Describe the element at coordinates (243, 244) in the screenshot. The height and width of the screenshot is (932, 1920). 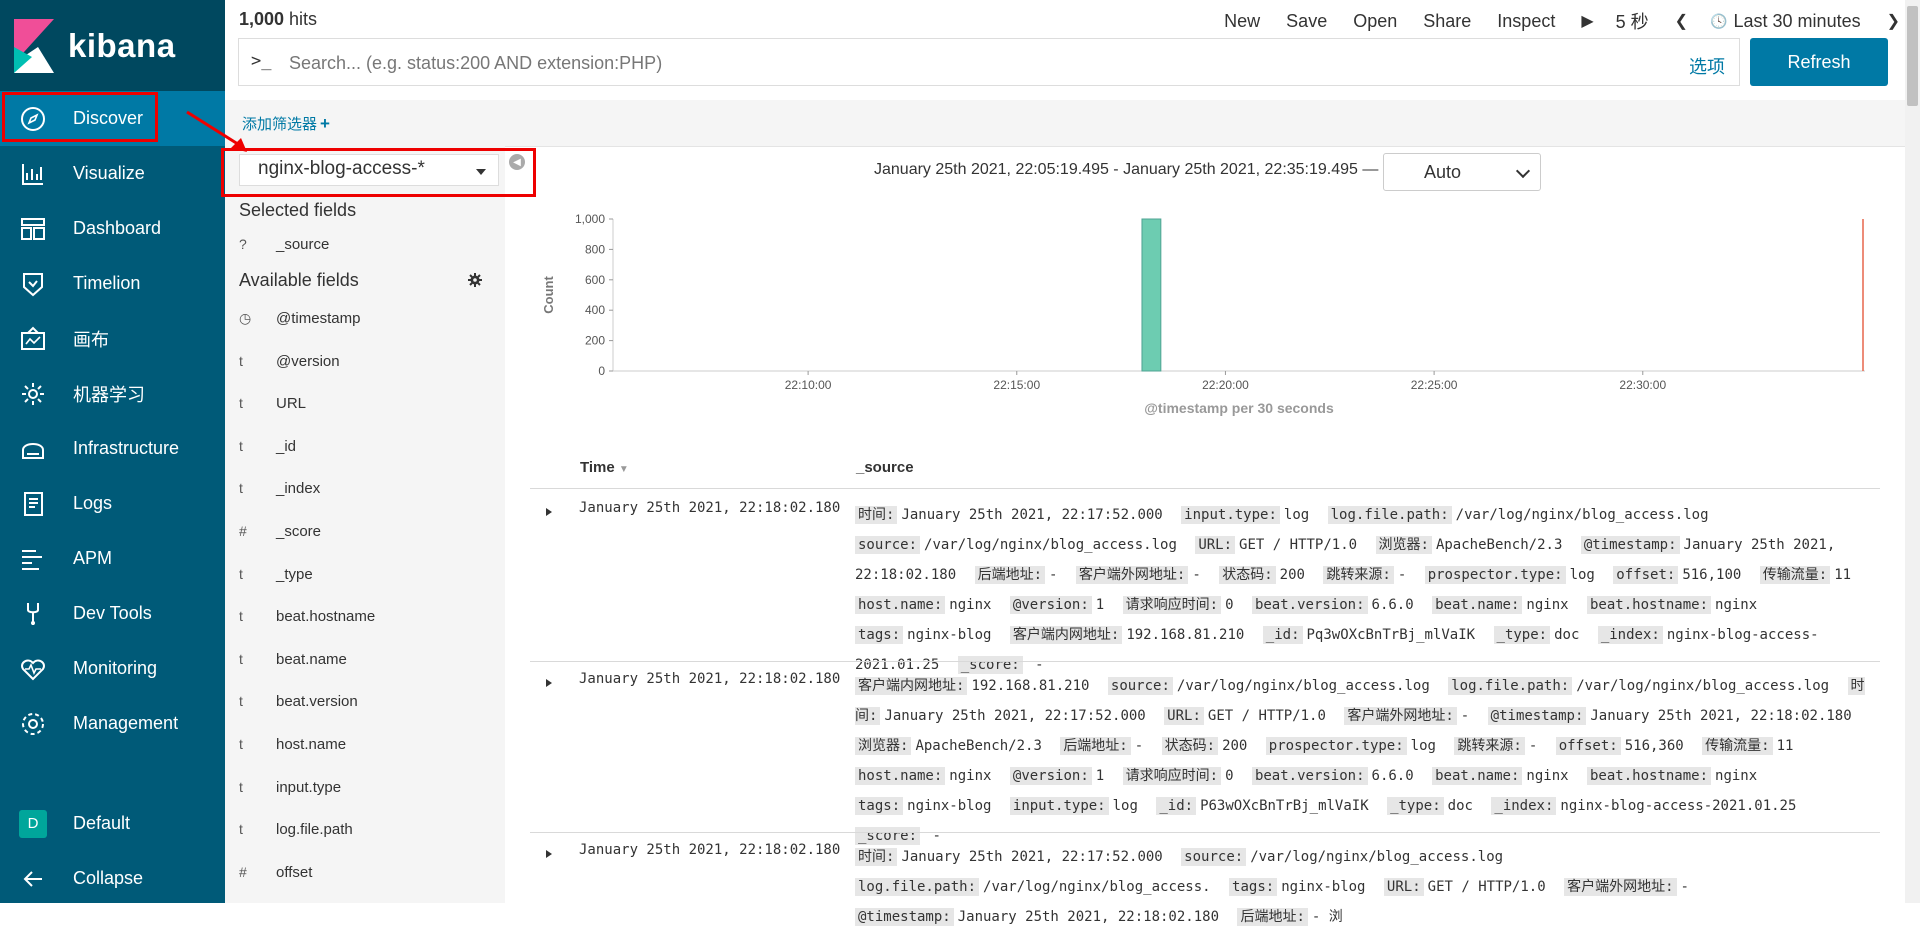
I see `field-type-icon: ?` at that location.